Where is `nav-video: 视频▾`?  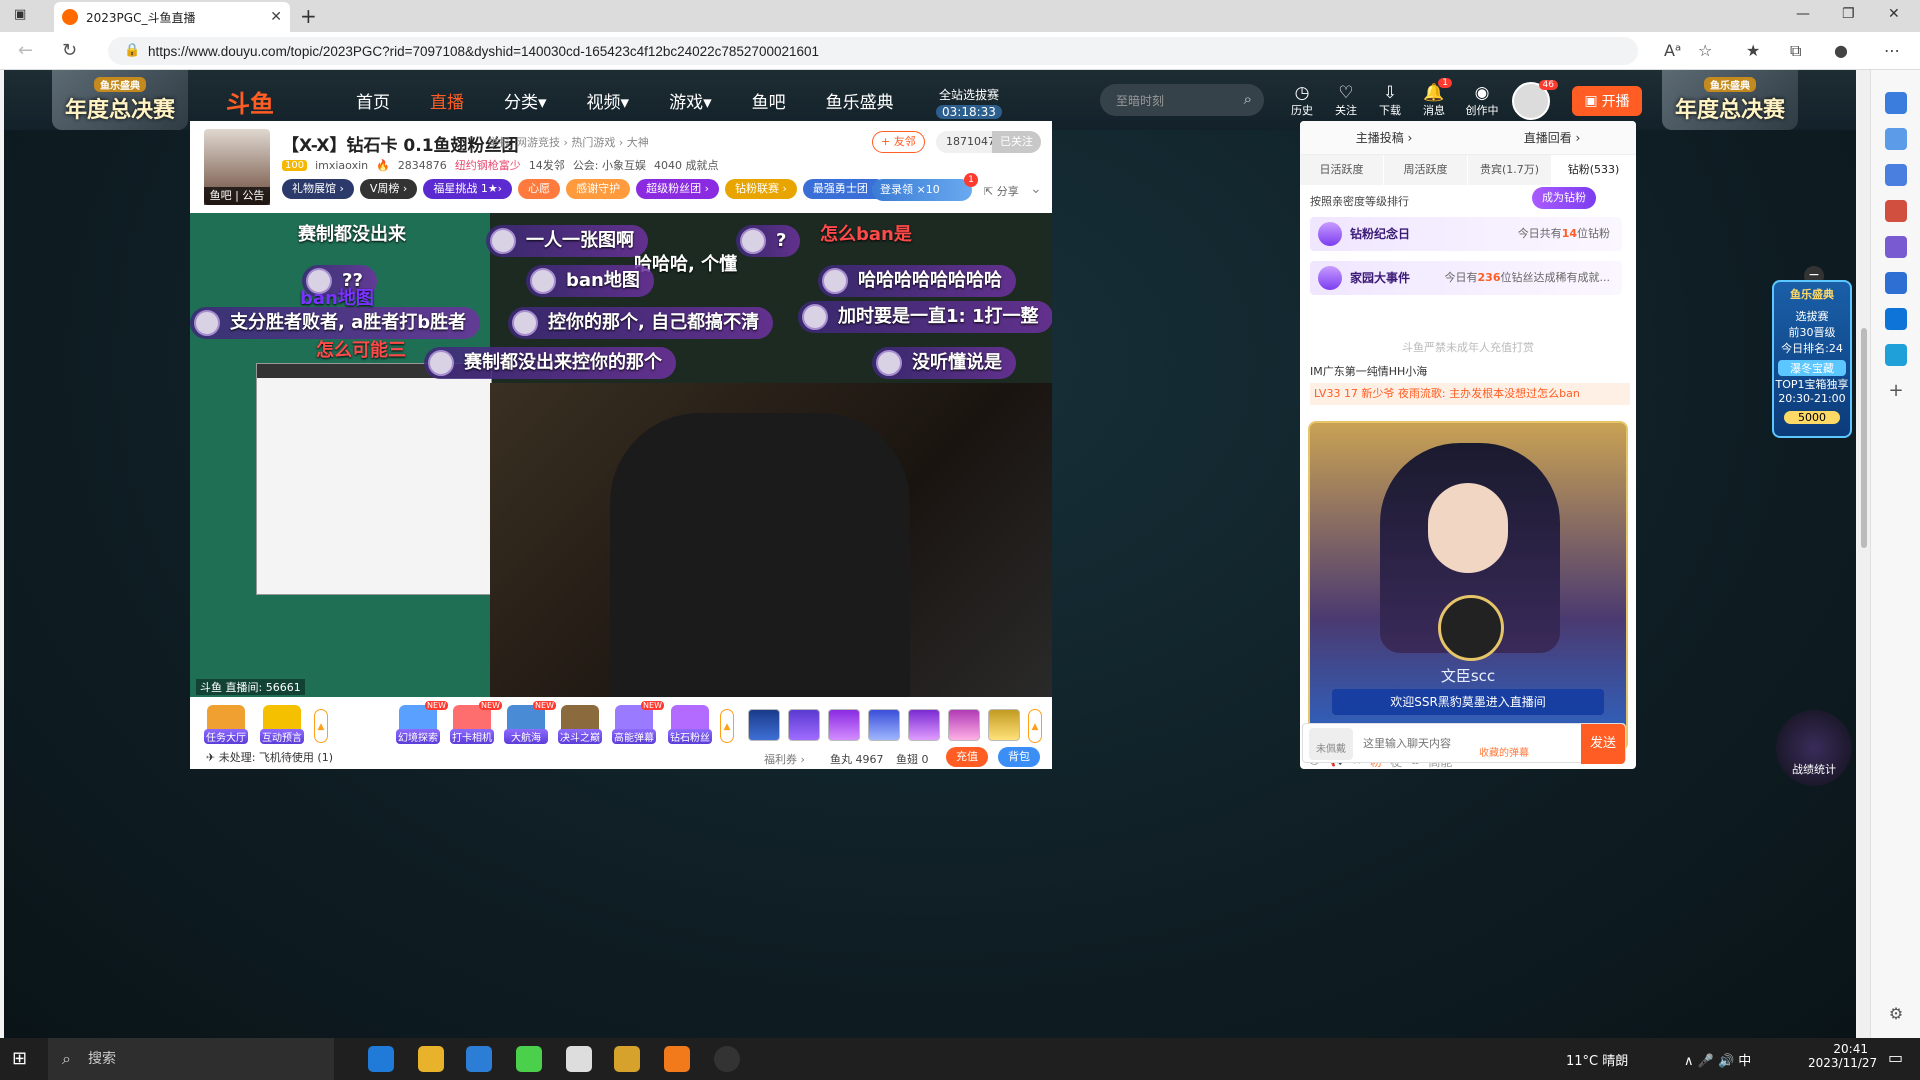
nav-video: 视频▾ is located at coordinates (608, 100).